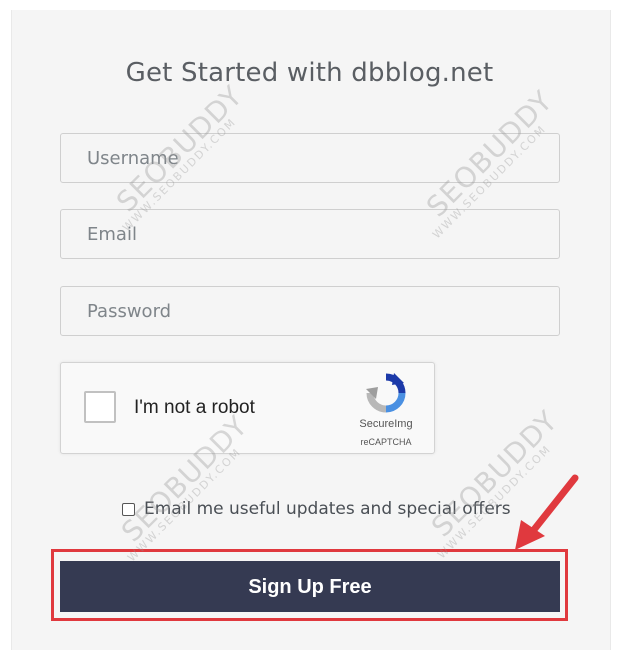 The height and width of the screenshot is (650, 619). What do you see at coordinates (128, 509) in the screenshot?
I see `optin-checkbox` at bounding box center [128, 509].